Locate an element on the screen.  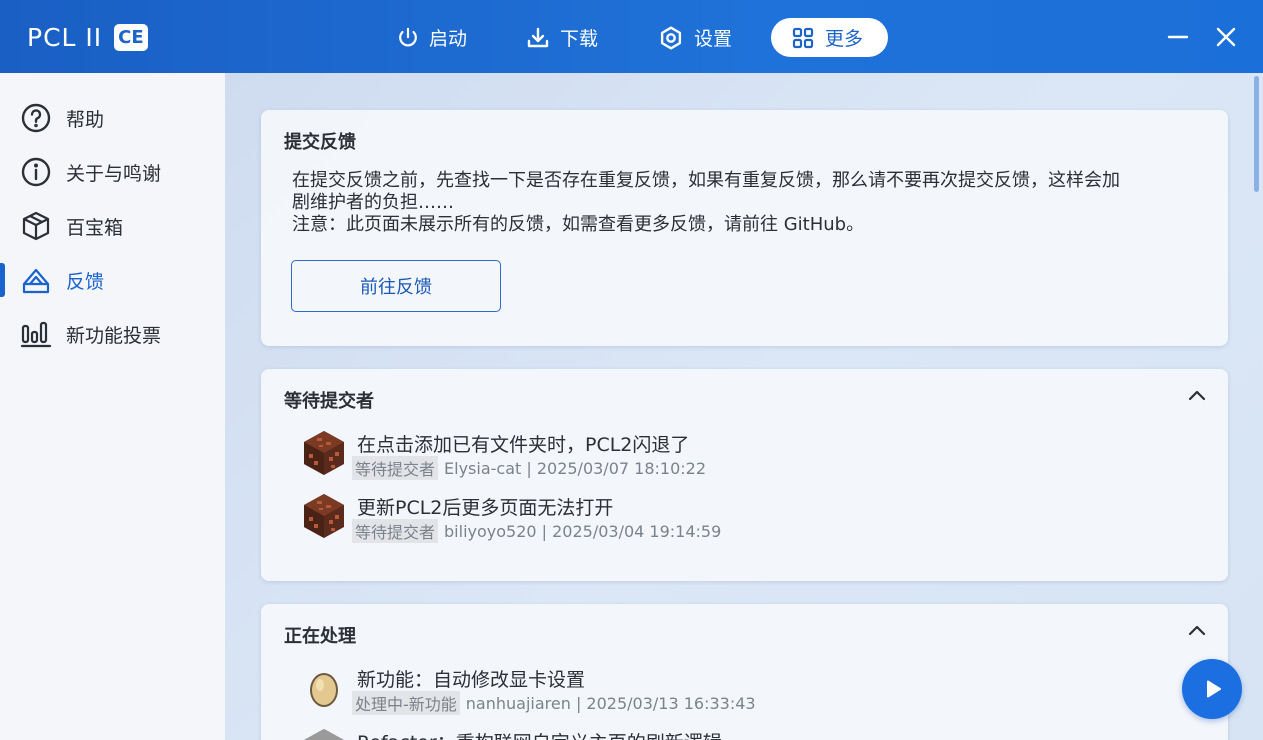
nav-settings-label: 设置 is located at coordinates (713, 39).